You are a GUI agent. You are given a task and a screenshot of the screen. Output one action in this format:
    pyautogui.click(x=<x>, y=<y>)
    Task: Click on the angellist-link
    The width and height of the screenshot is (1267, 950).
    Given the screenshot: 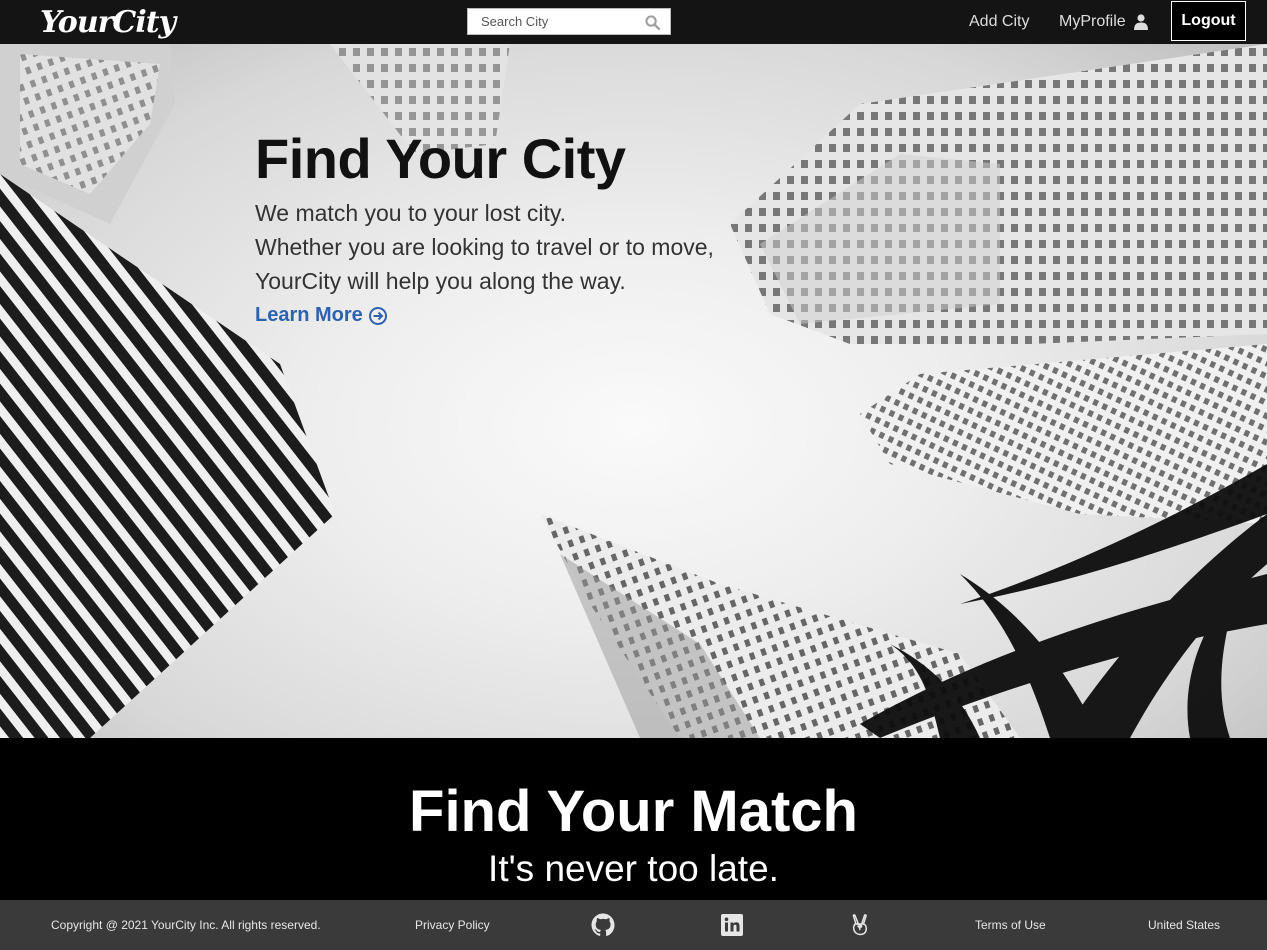 What is the action you would take?
    pyautogui.click(x=860, y=925)
    